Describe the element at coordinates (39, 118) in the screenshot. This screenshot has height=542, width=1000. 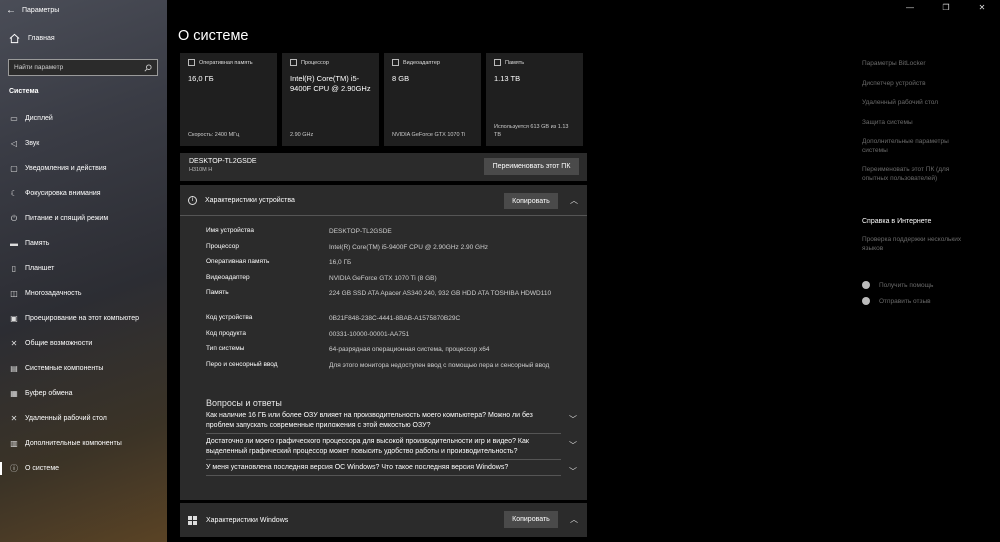
I see `sidebar-item-label: Дисплей` at that location.